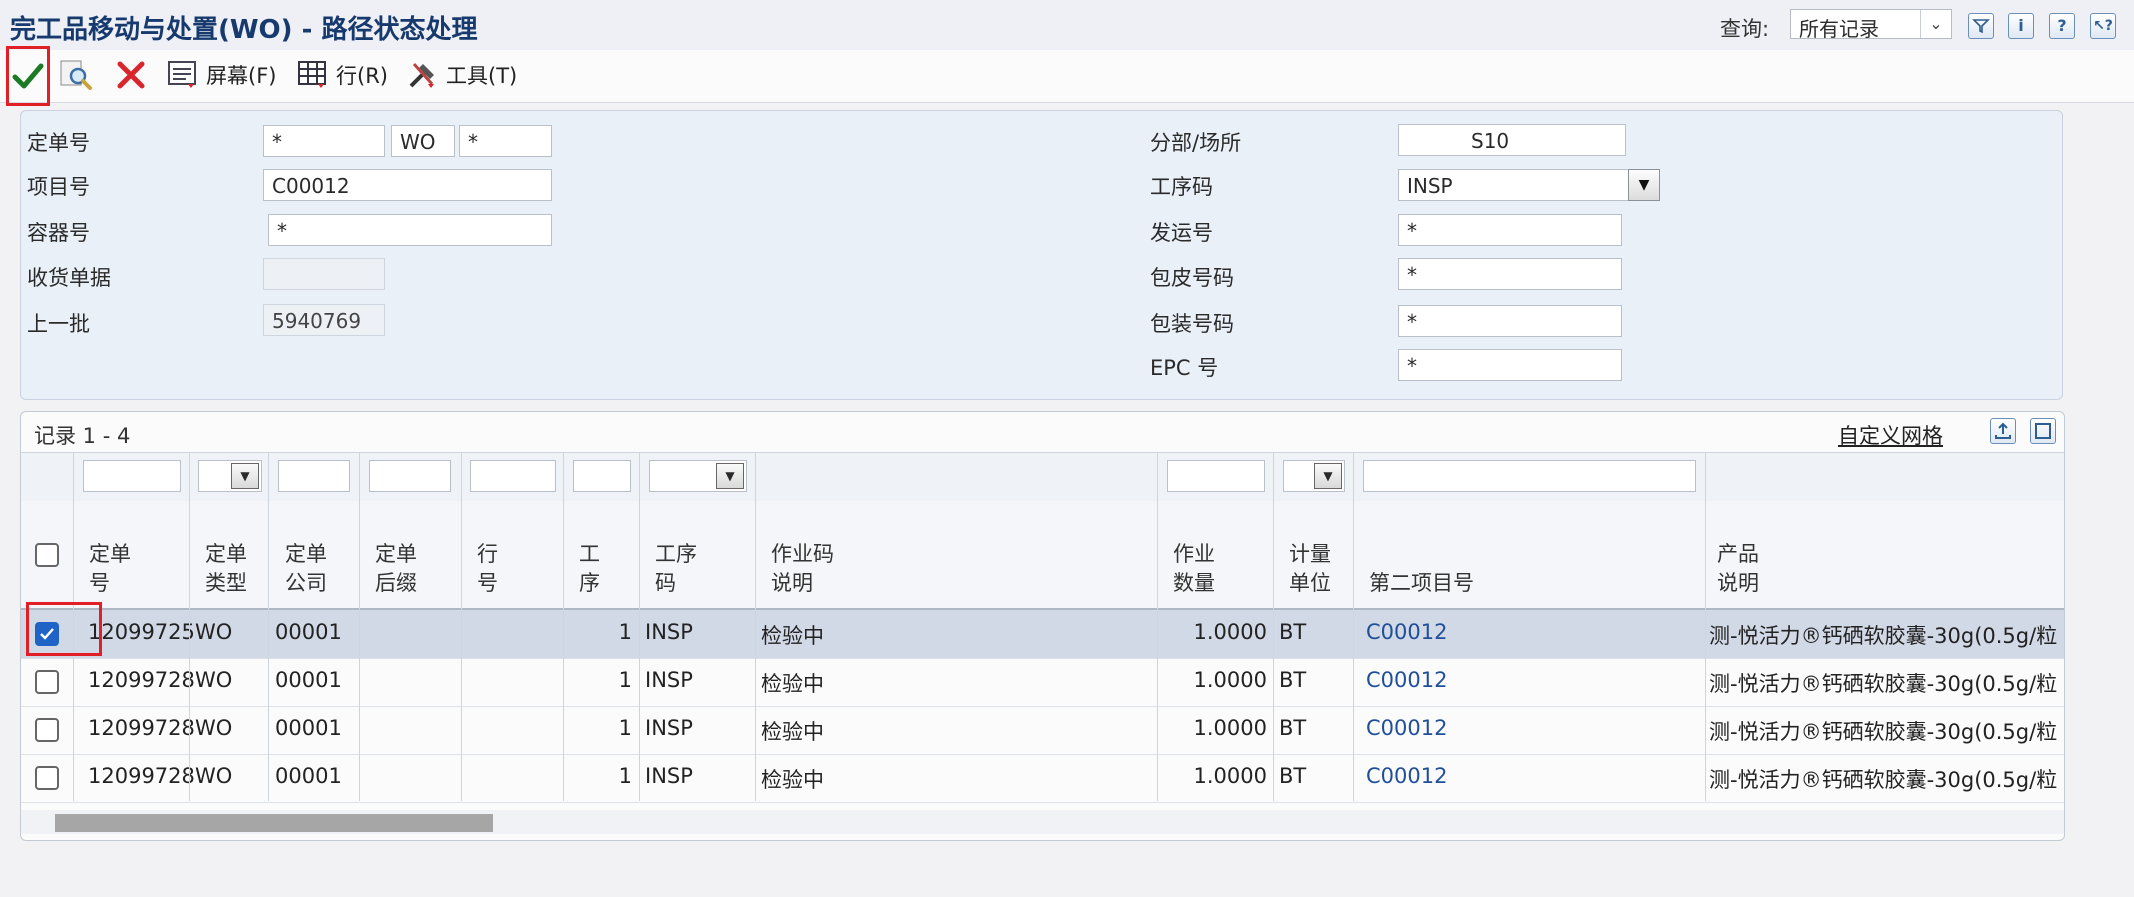 This screenshot has width=2134, height=897. What do you see at coordinates (241, 76) in the screenshot?
I see `screen-menu-label: 屏幕(F)` at bounding box center [241, 76].